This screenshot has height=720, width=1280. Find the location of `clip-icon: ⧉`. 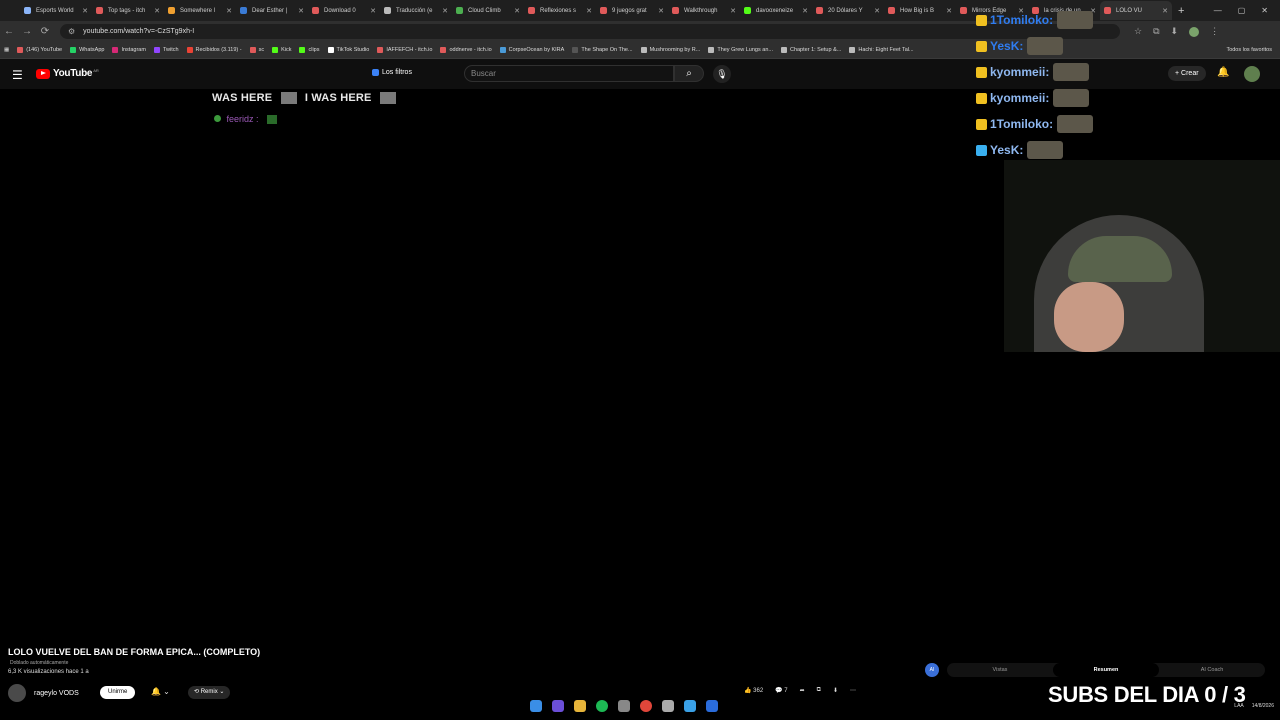

clip-icon: ⧉ is located at coordinates (819, 690).